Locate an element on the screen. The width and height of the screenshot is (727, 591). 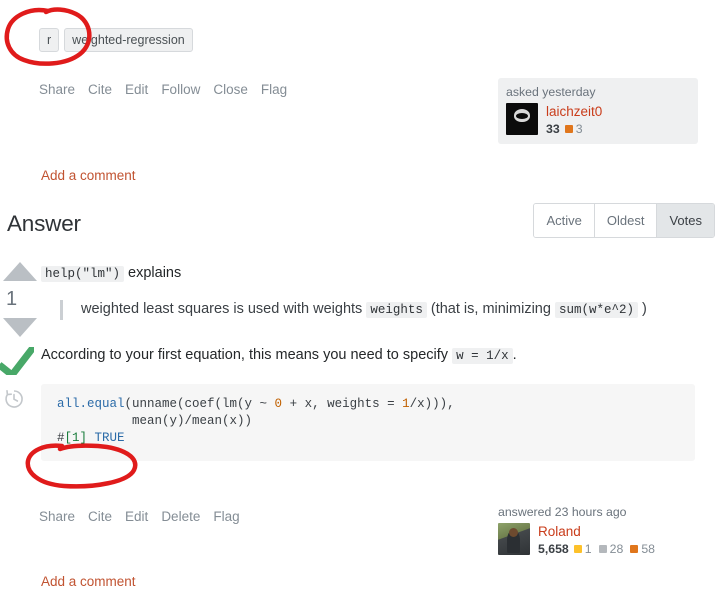
answer-user-meta: Roland 5,658 1 28 58 is located at coordinates (598, 539).